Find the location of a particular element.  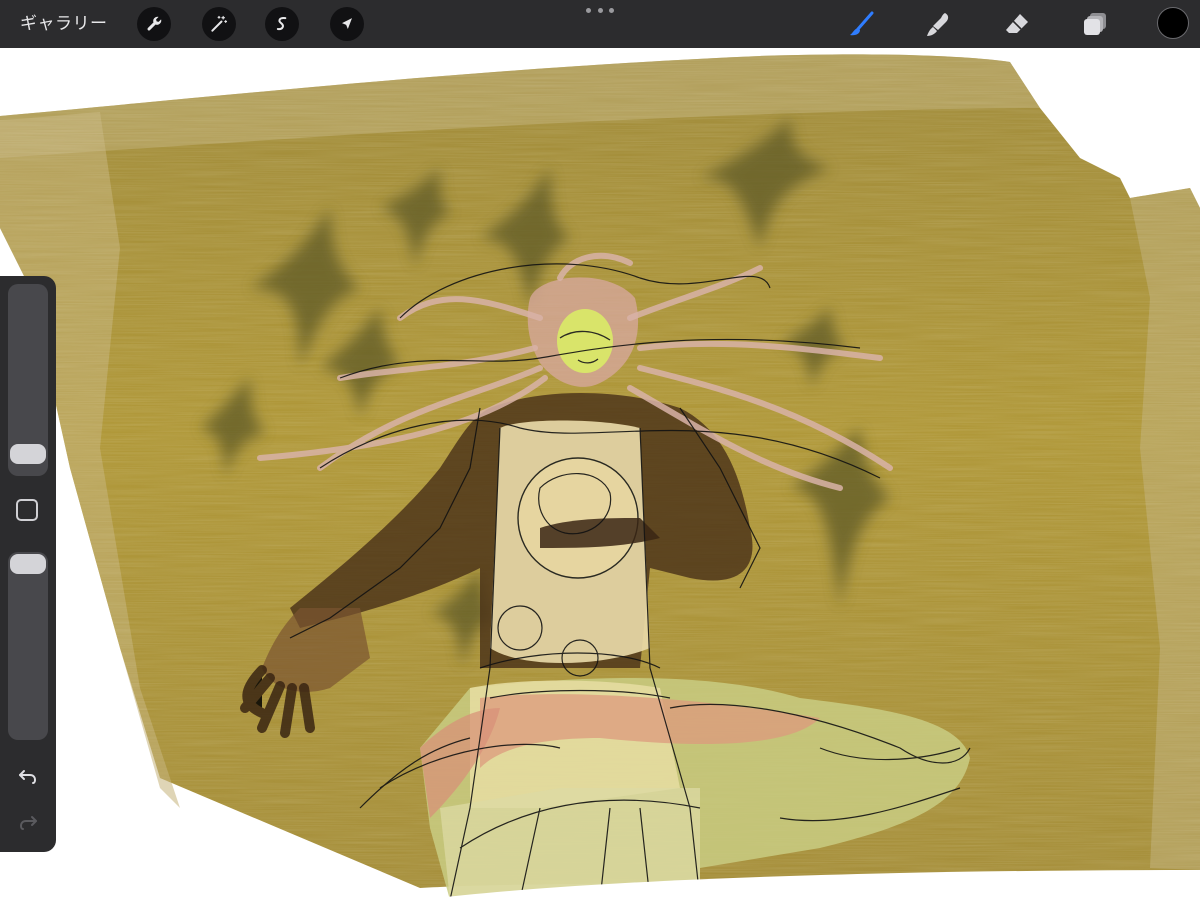

wrench-icon is located at coordinates (154, 23).